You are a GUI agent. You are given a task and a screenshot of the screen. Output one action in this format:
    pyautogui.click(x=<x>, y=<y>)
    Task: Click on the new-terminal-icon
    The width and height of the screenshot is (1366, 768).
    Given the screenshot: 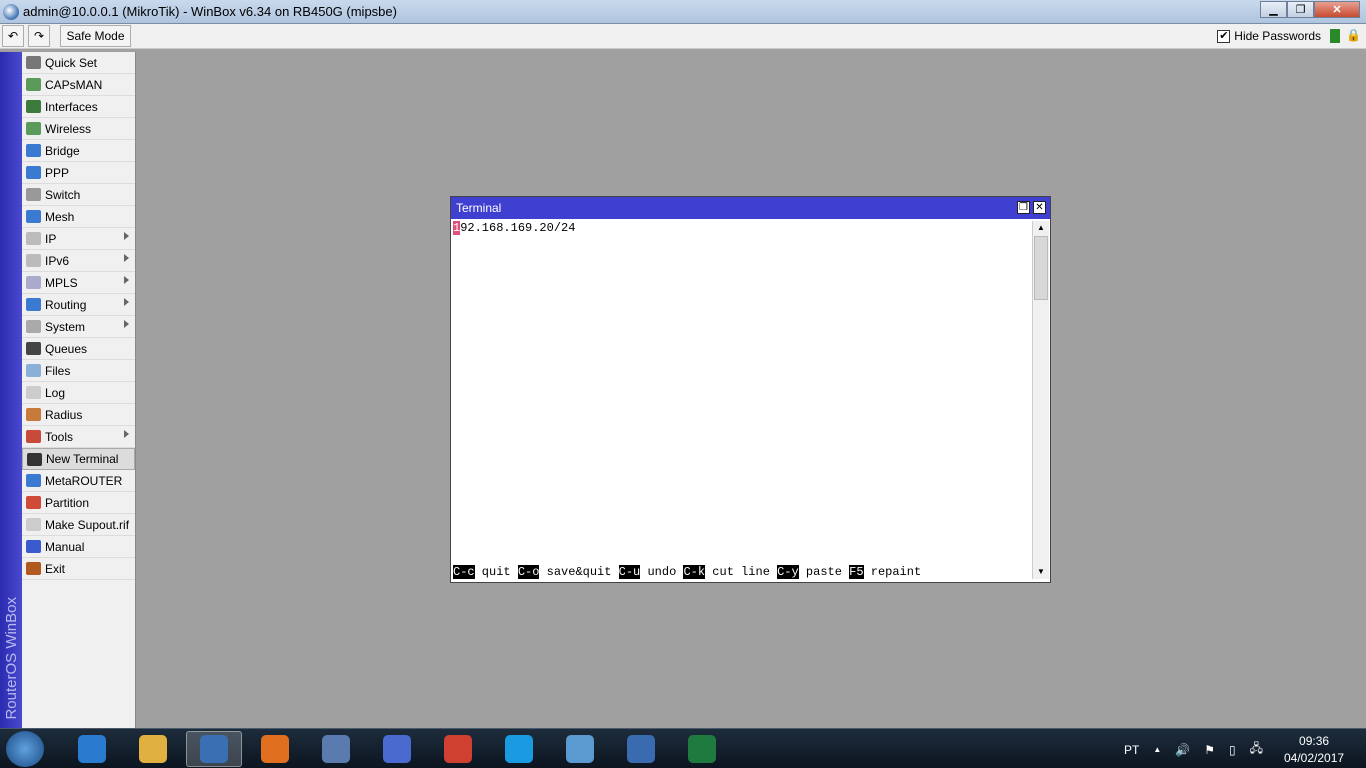 What is the action you would take?
    pyautogui.click(x=34, y=459)
    